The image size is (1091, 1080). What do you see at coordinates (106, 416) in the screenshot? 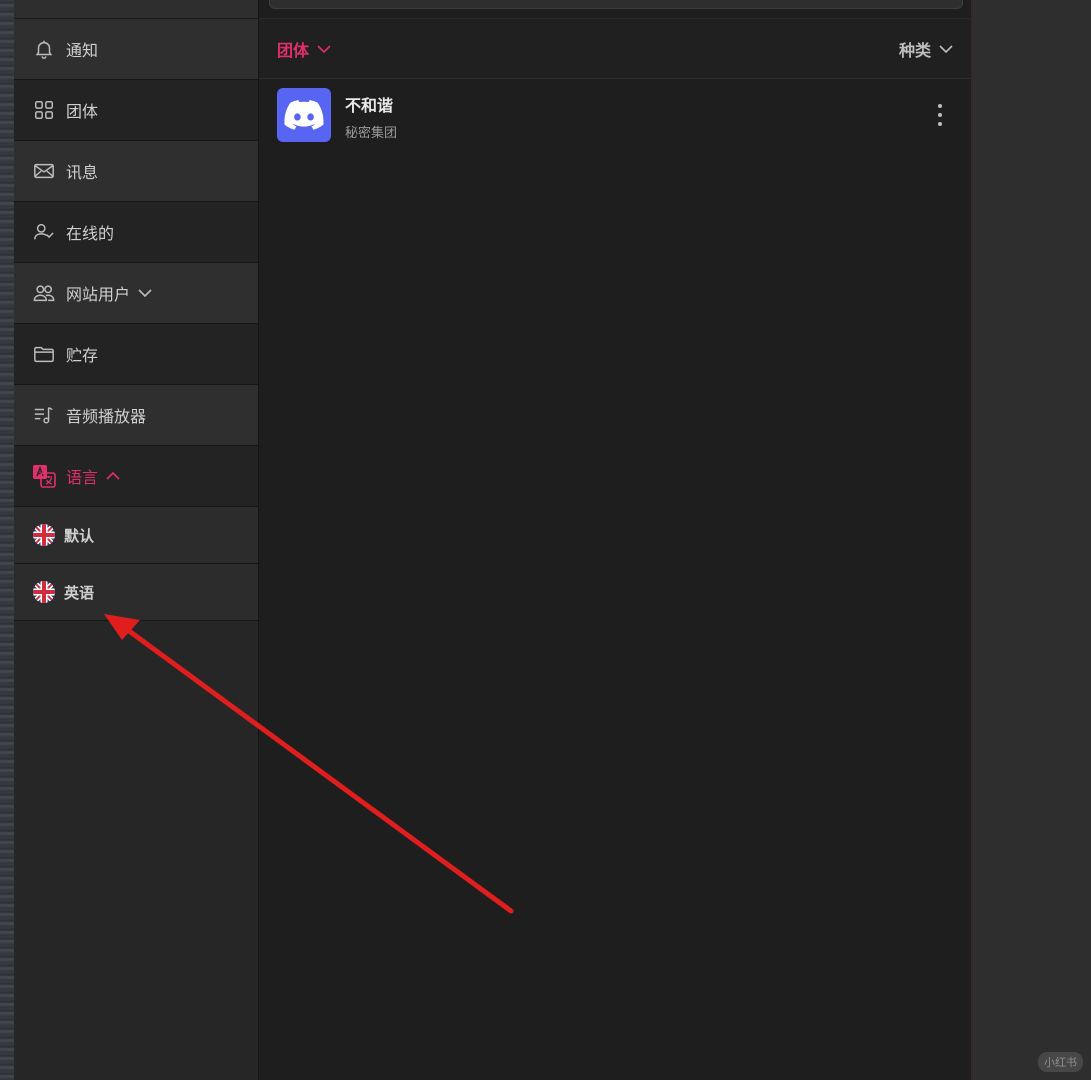
I see `sidebar-item-label: 音频播放器` at bounding box center [106, 416].